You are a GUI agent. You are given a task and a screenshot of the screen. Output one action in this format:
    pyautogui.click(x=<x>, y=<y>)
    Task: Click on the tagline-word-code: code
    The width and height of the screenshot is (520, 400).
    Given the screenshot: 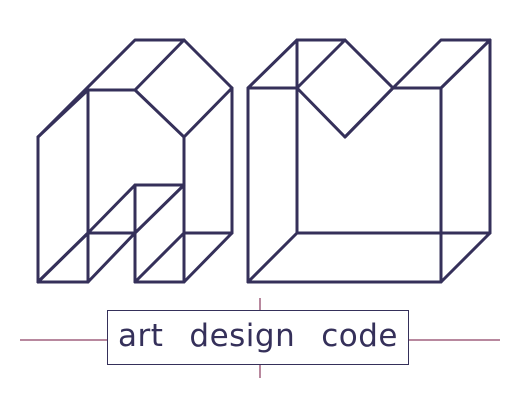 What is the action you would take?
    pyautogui.click(x=359, y=336)
    